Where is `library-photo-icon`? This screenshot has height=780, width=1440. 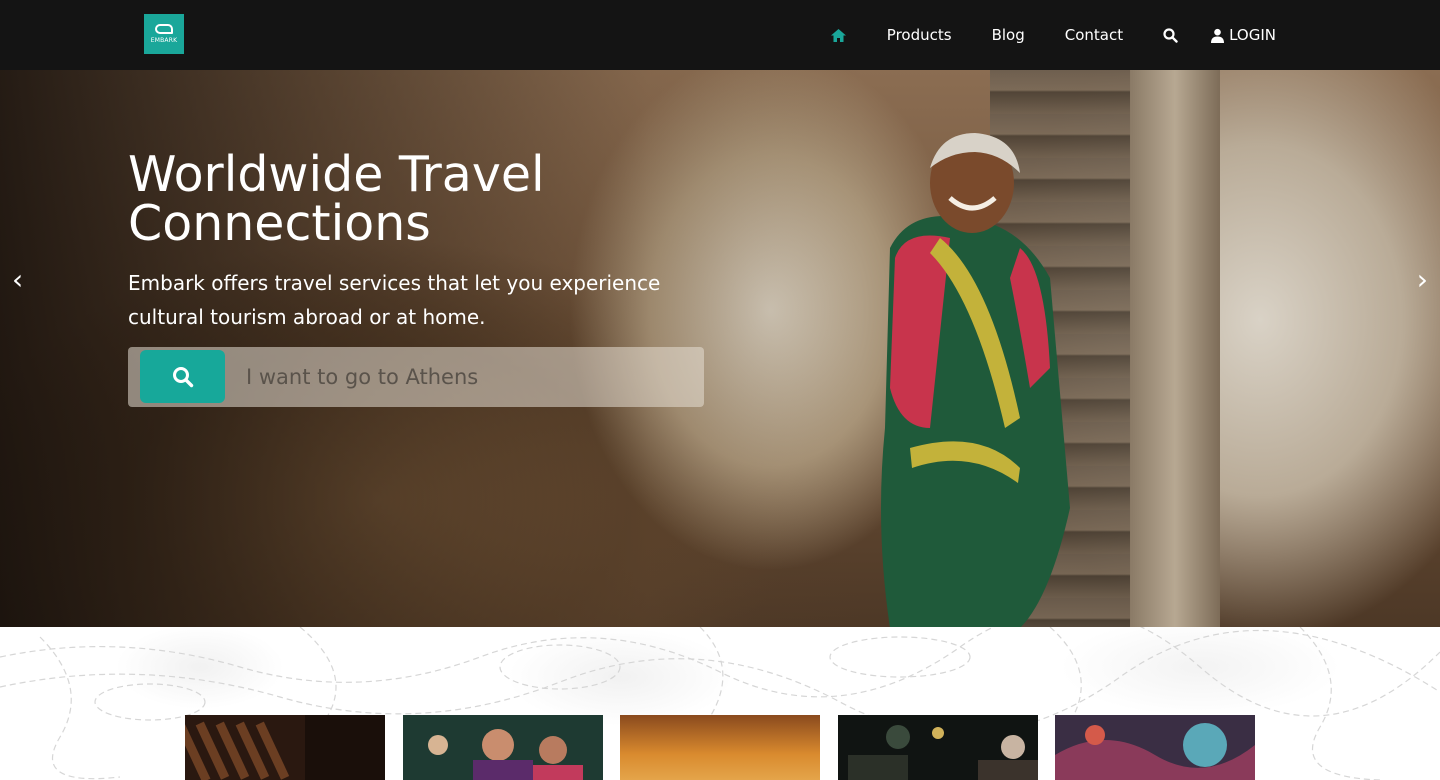 library-photo-icon is located at coordinates (285, 747).